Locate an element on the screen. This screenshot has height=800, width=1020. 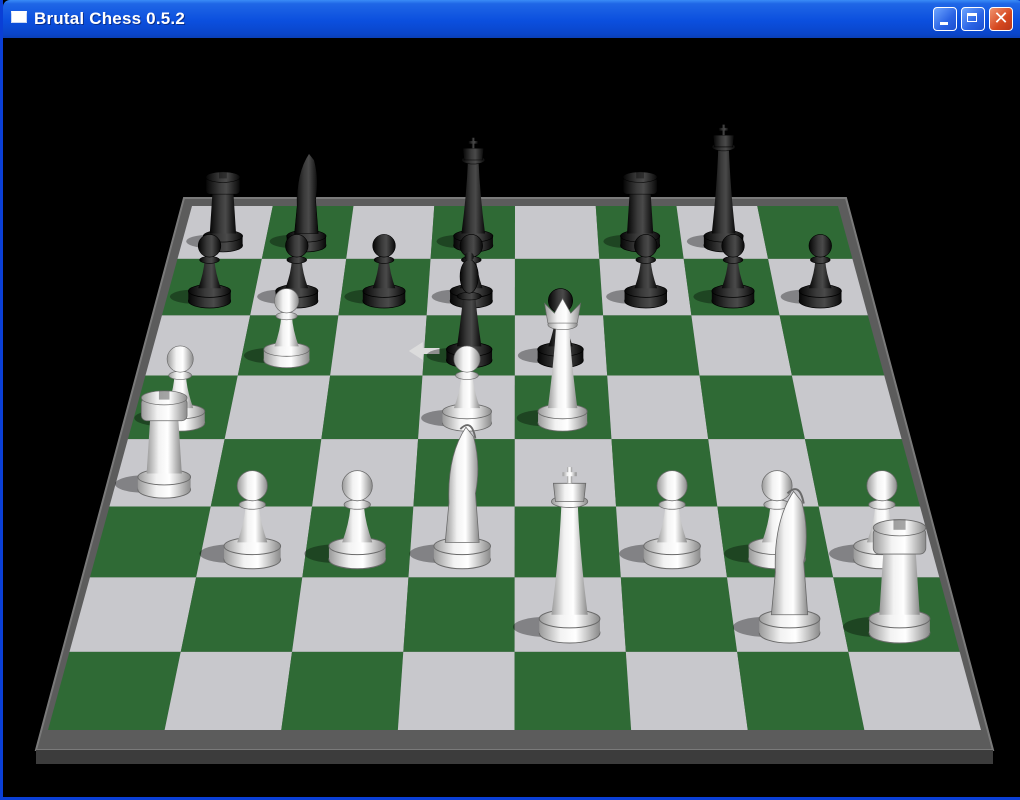
square-a1 is located at coordinates (114, 690).